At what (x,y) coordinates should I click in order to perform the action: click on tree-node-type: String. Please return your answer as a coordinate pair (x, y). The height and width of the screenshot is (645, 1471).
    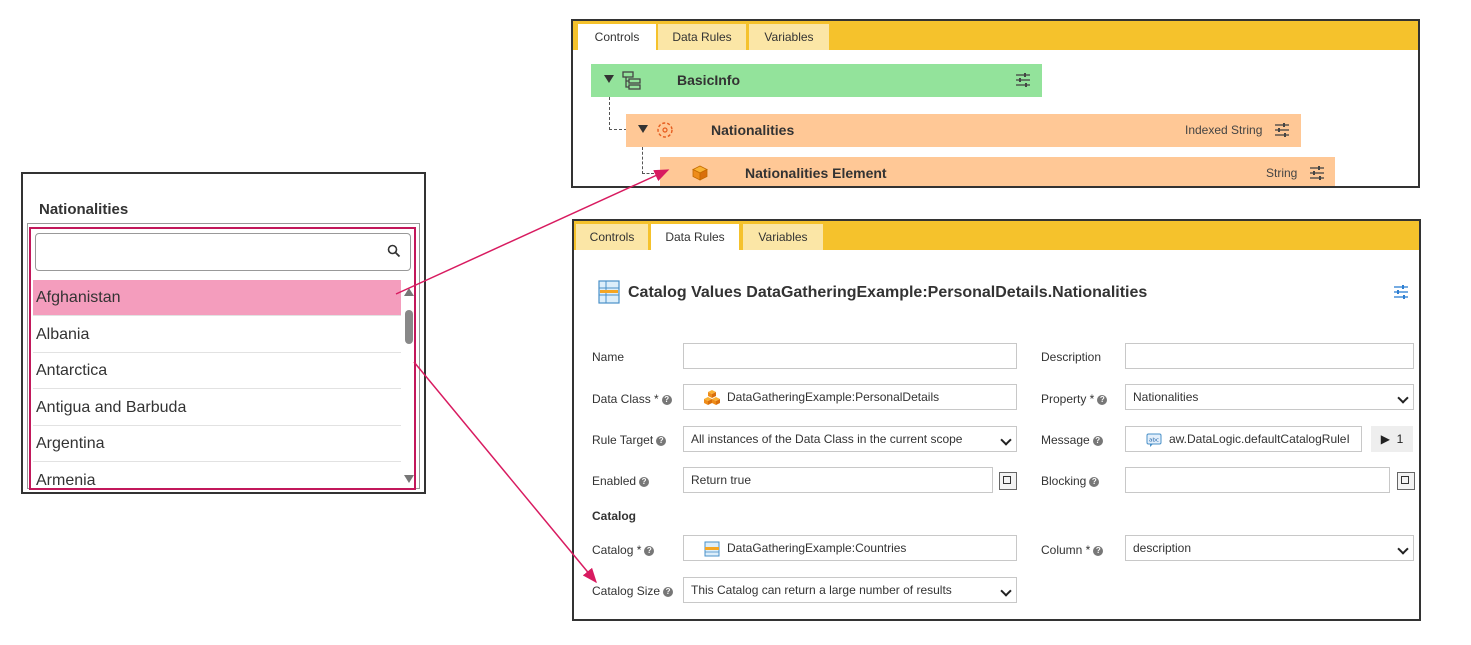
    Looking at the image, I should click on (1282, 173).